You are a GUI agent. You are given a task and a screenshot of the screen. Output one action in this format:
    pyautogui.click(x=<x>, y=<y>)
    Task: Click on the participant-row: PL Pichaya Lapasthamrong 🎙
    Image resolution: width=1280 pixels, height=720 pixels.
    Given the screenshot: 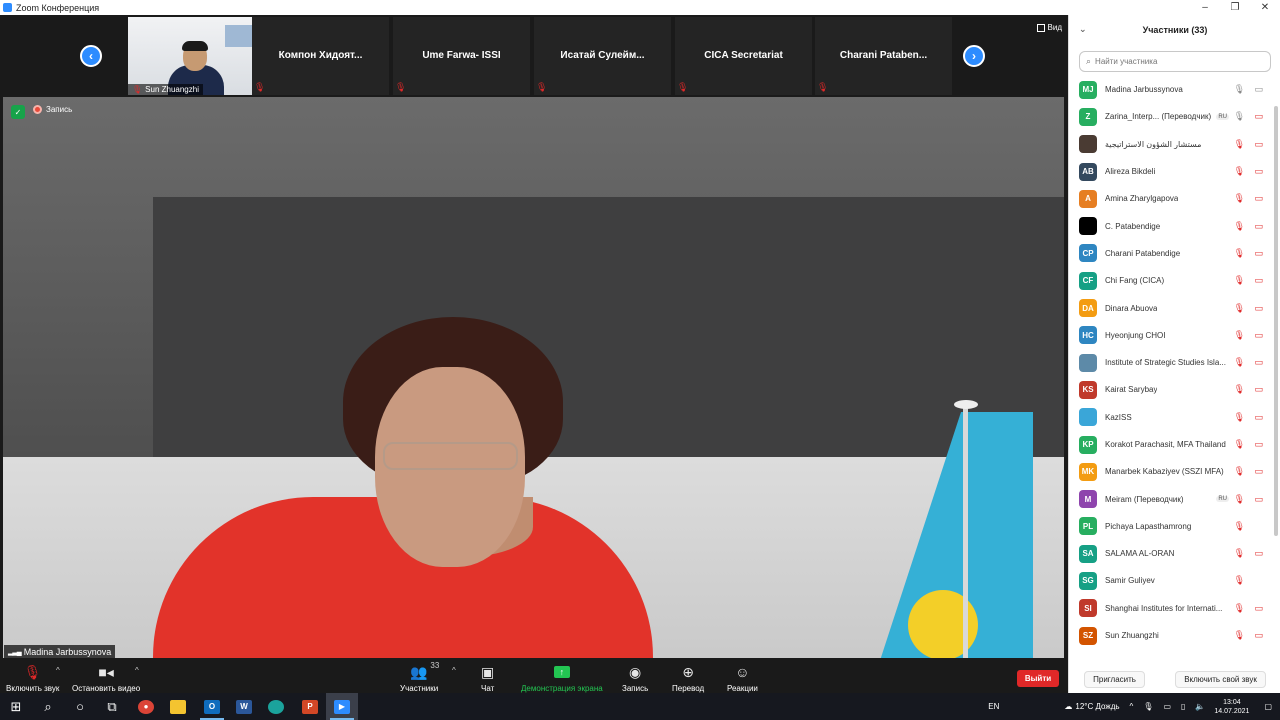 What is the action you would take?
    pyautogui.click(x=1171, y=526)
    